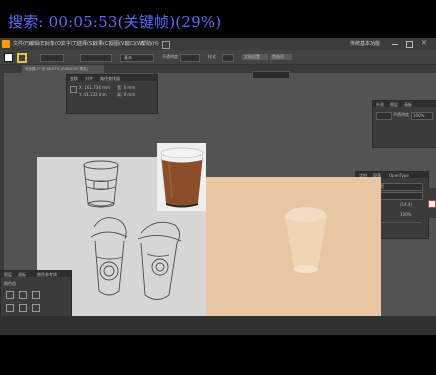 The image size is (436, 375). What do you see at coordinates (365, 44) in the screenshot?
I see `workspace-switcher: 传统基本功能` at bounding box center [365, 44].